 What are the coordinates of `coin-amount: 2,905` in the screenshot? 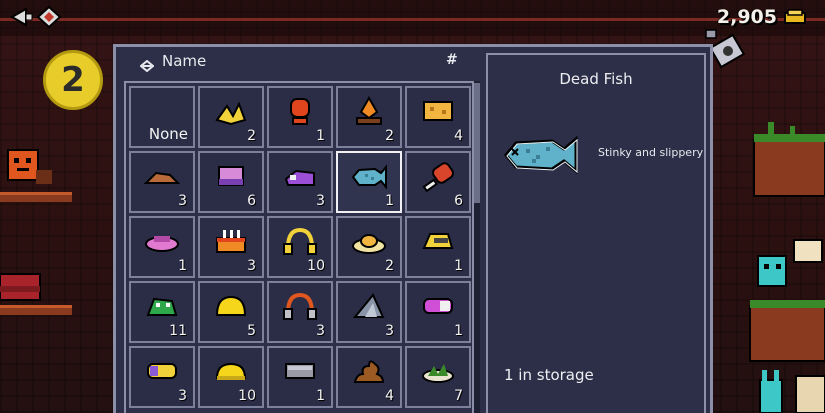 It's located at (746, 17).